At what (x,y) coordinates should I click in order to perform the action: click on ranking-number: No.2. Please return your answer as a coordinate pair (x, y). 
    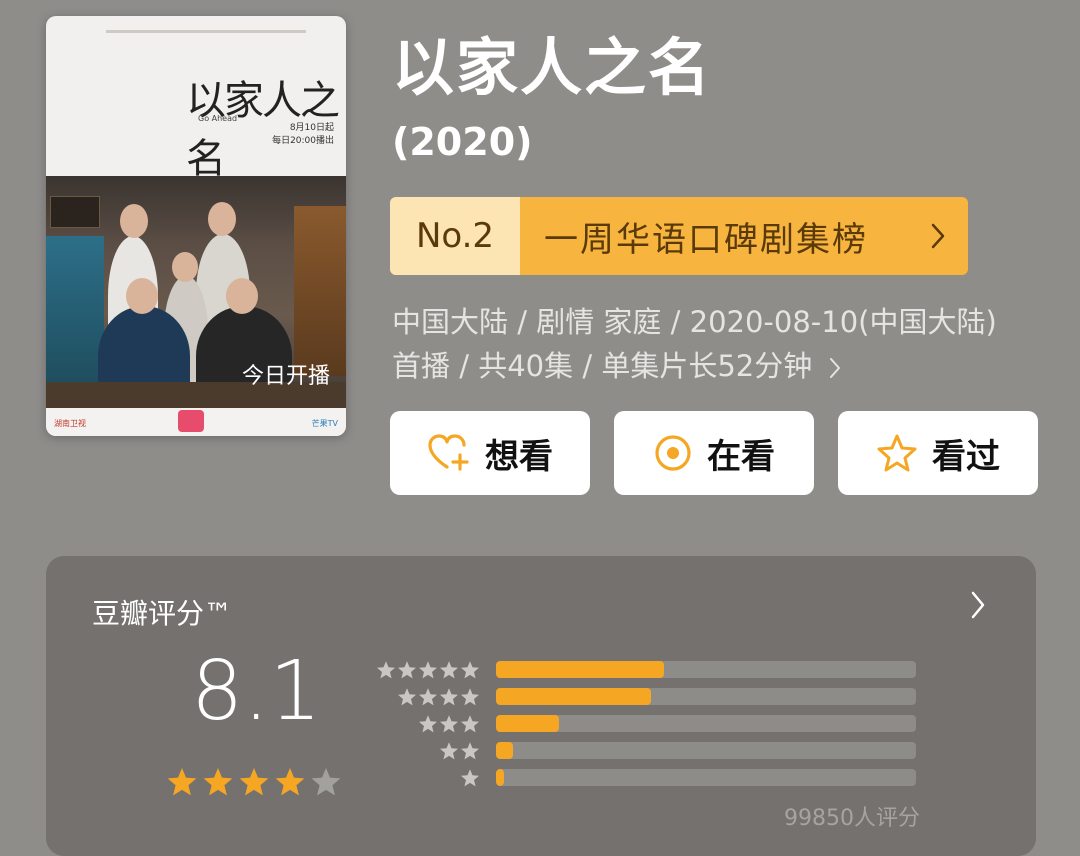
    Looking at the image, I should click on (455, 236).